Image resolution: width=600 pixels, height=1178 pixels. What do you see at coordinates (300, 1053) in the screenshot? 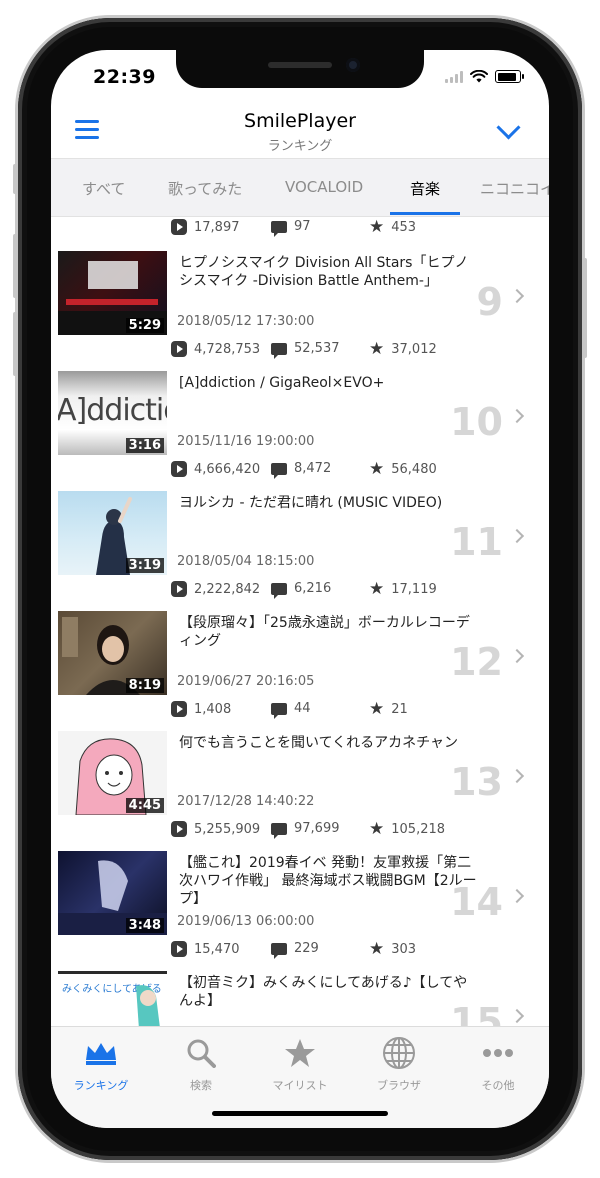
I see `star-icon` at bounding box center [300, 1053].